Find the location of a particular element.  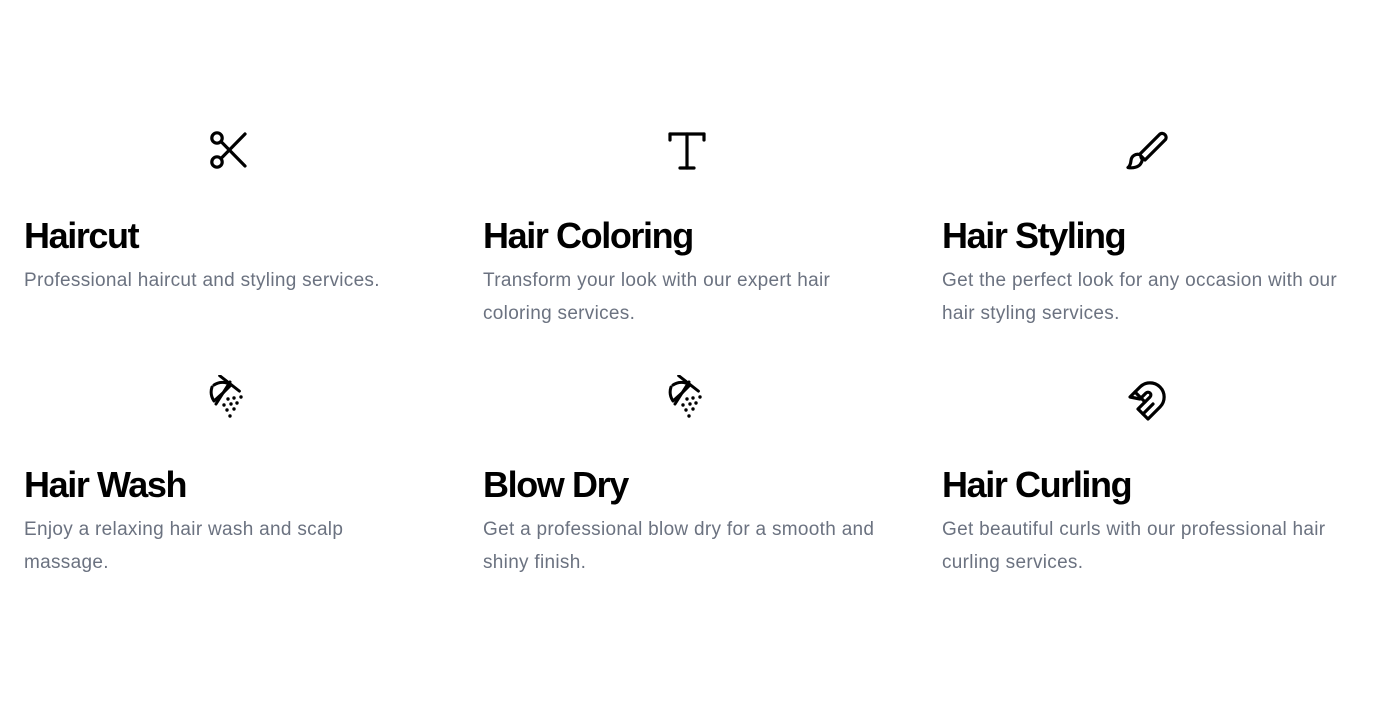

service-title: Hair Styling is located at coordinates (1034, 235).